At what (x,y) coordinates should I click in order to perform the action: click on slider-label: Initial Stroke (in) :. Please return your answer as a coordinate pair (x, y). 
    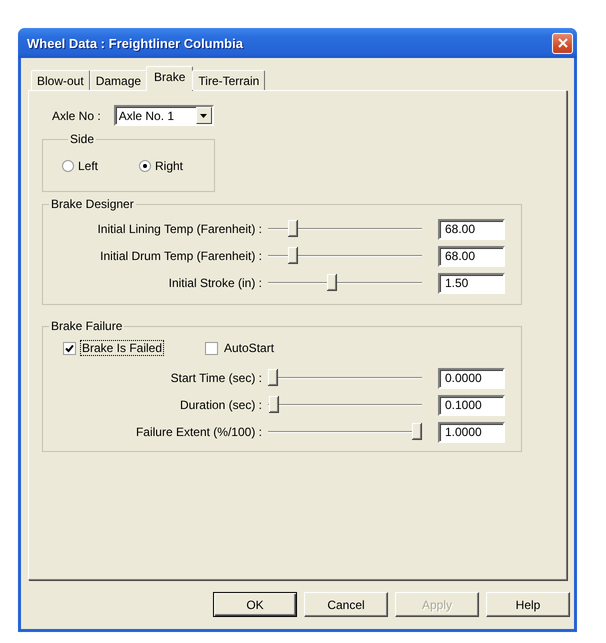
    Looking at the image, I should click on (215, 283).